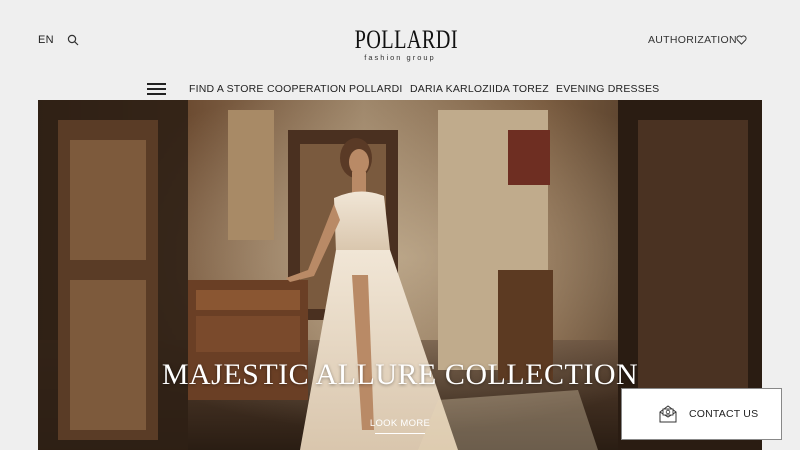 The height and width of the screenshot is (450, 800). What do you see at coordinates (400, 423) in the screenshot?
I see `look-more-link: LOOK MORE` at bounding box center [400, 423].